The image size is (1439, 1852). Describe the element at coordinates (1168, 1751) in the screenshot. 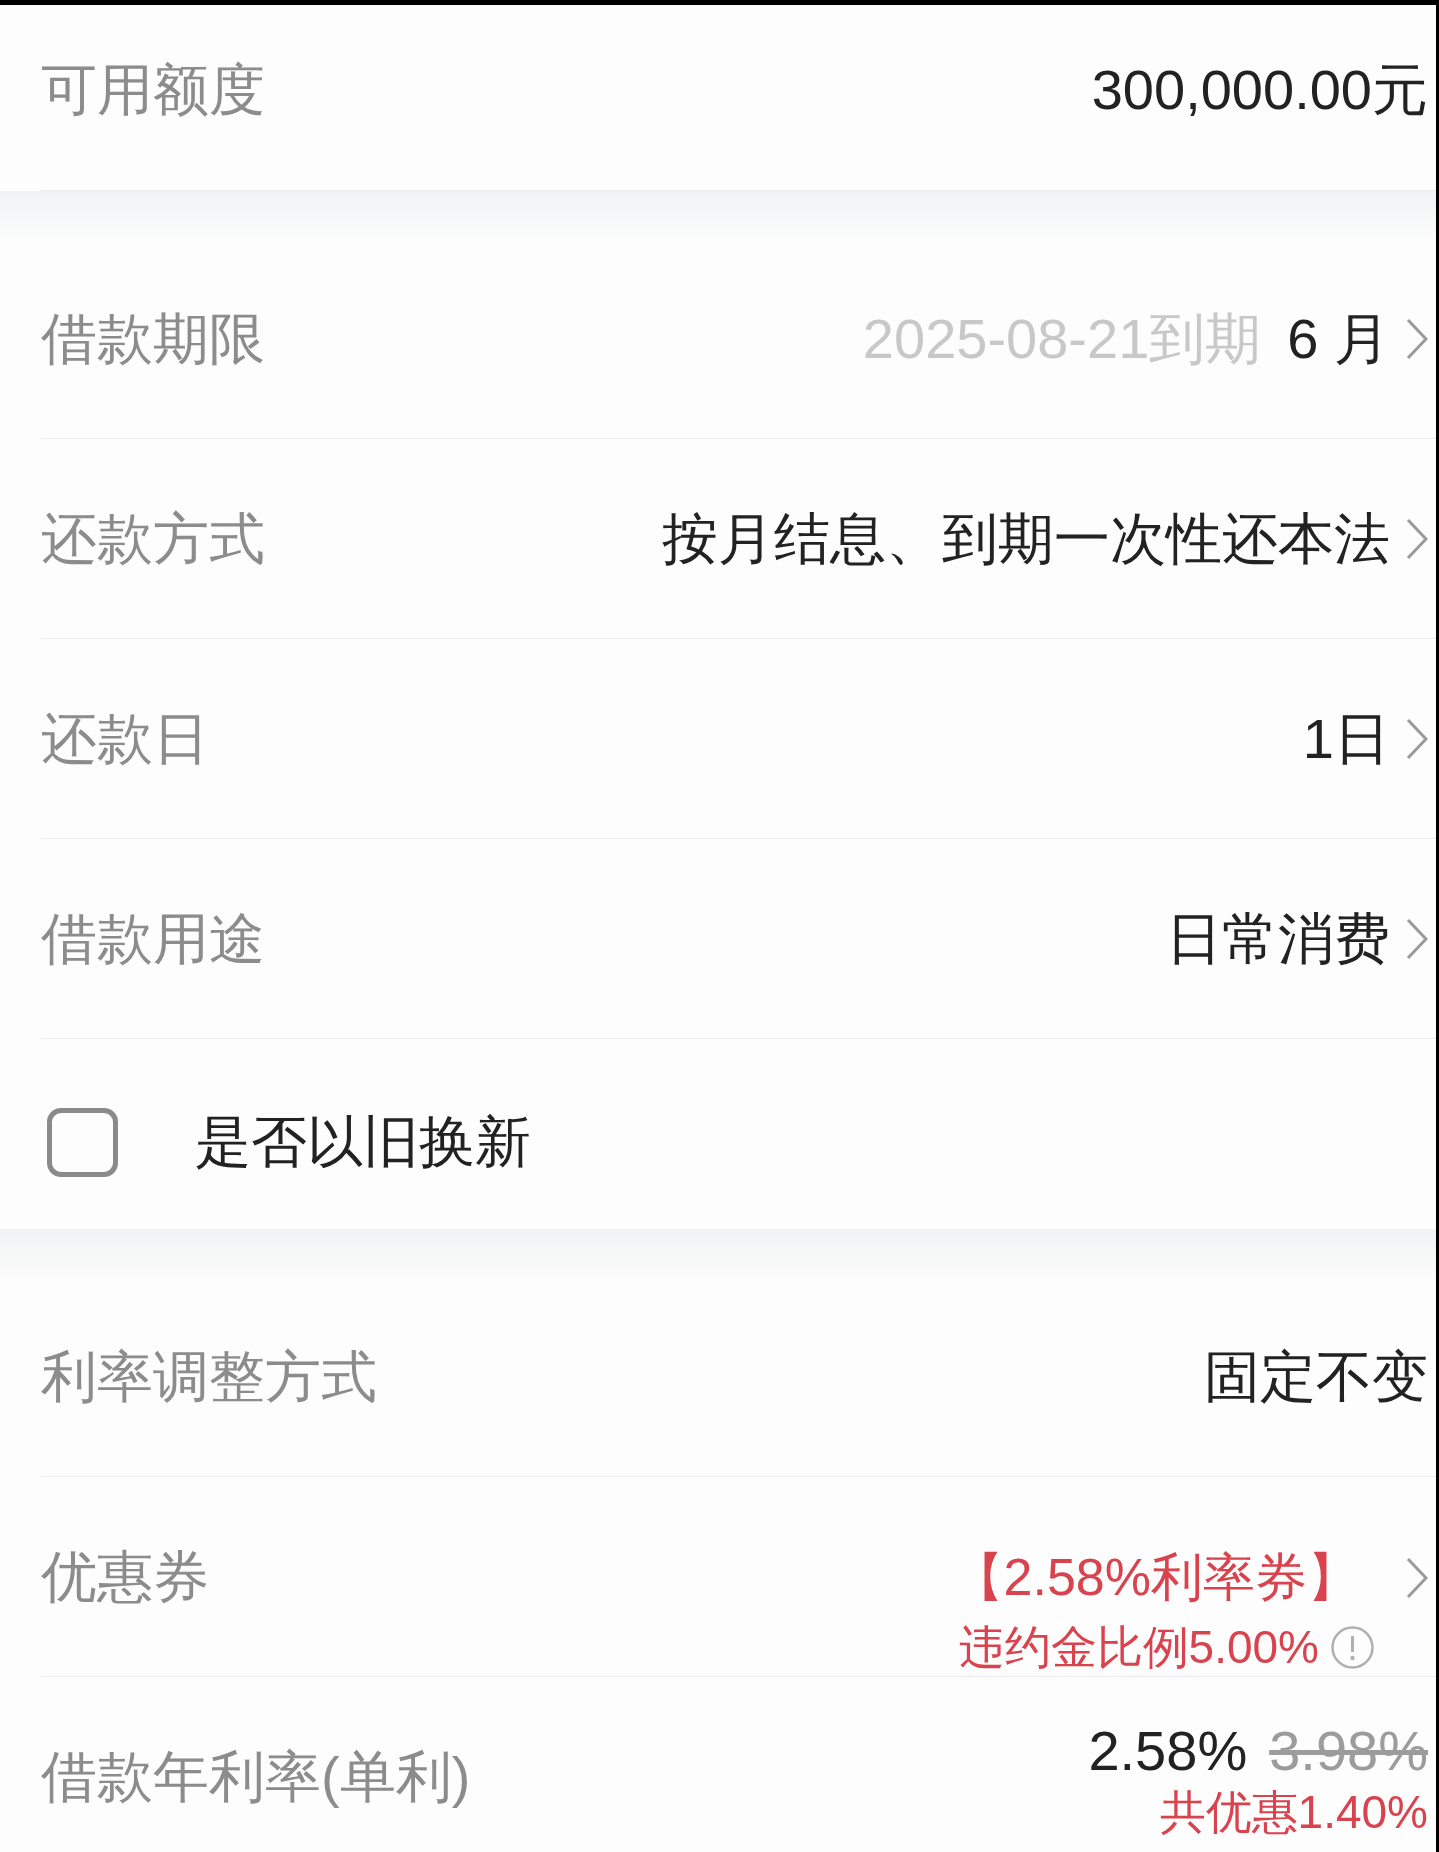

I see `rate-value: 2.58%` at that location.